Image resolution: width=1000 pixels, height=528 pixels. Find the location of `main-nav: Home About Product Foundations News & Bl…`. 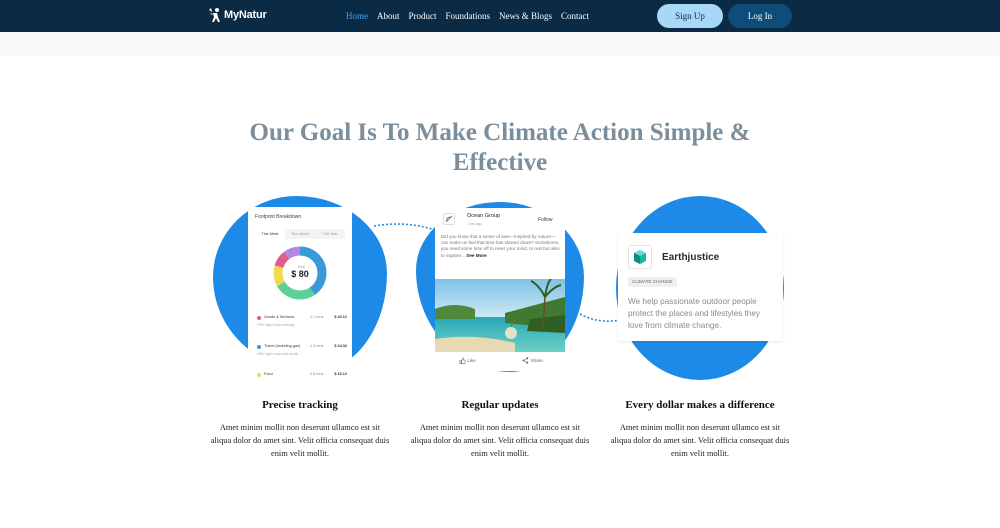

main-nav: Home About Product Foundations News & Bl… is located at coordinates (467, 16).